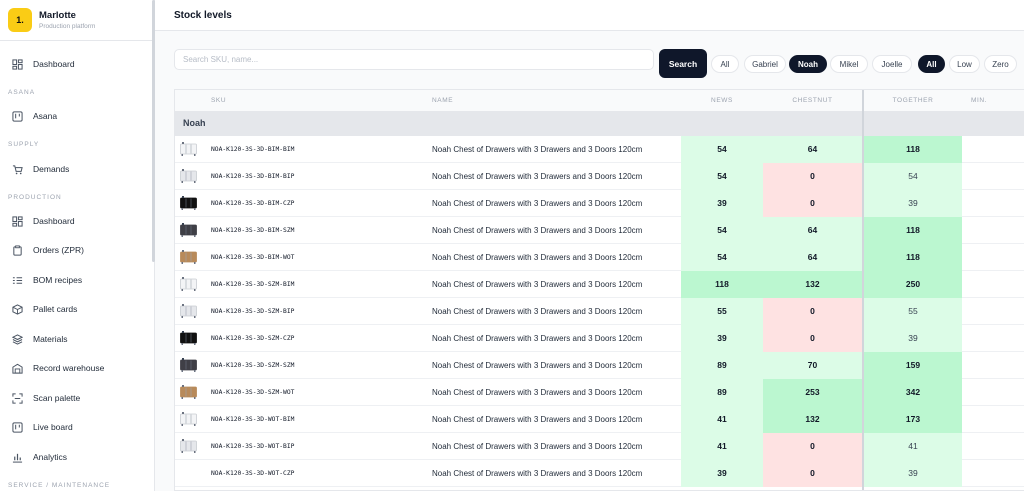 This screenshot has height=491, width=1024. I want to click on owner-filter-gabriel: Gabriel, so click(765, 64).